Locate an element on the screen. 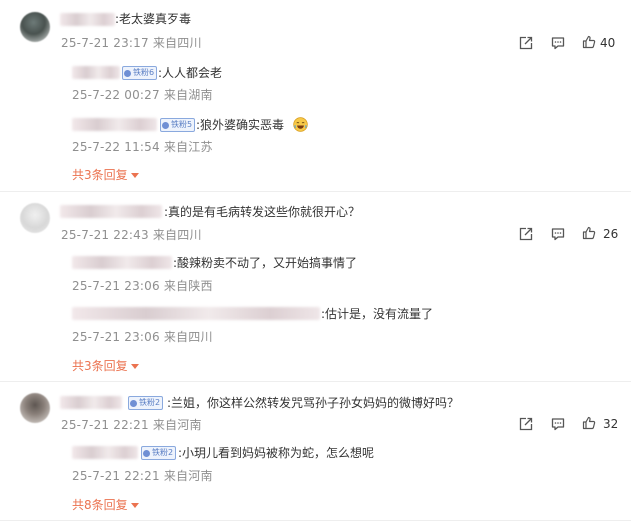  comment-text: :兰姐，你这样公然转发咒骂孙子孙女妈妈的微博好吗？ is located at coordinates (313, 403).